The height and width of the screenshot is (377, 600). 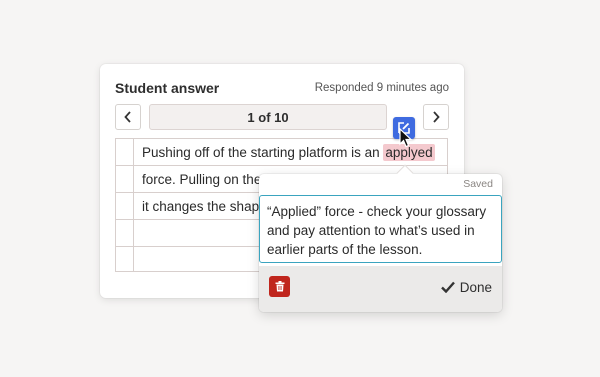 I want to click on margin-line, so click(x=133, y=205).